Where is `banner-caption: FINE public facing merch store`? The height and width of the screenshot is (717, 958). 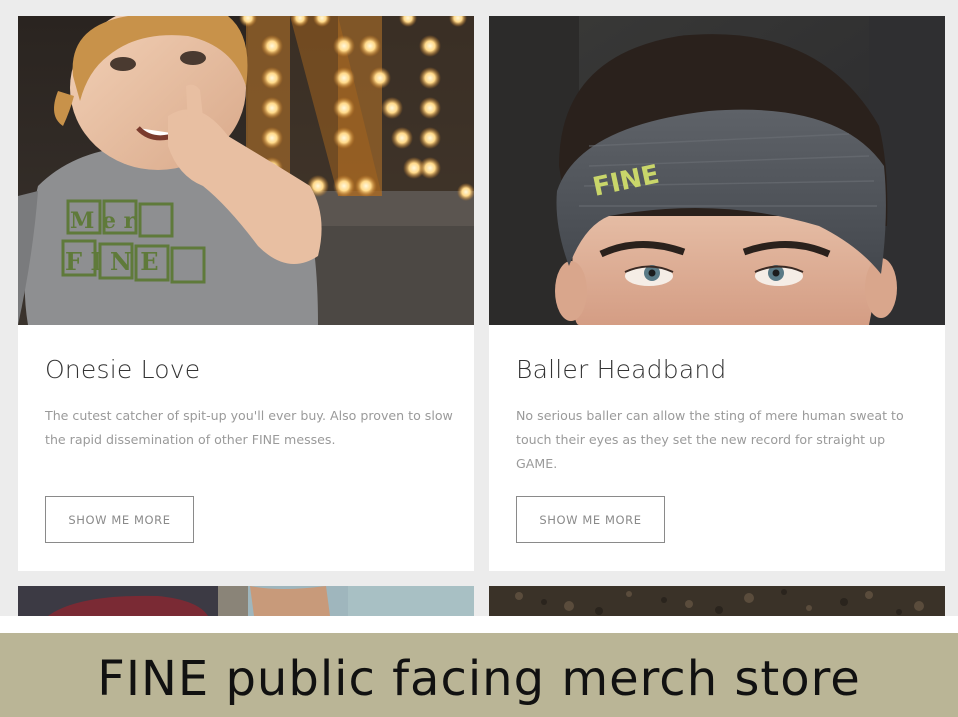
banner-caption: FINE public facing merch store is located at coordinates (479, 679).